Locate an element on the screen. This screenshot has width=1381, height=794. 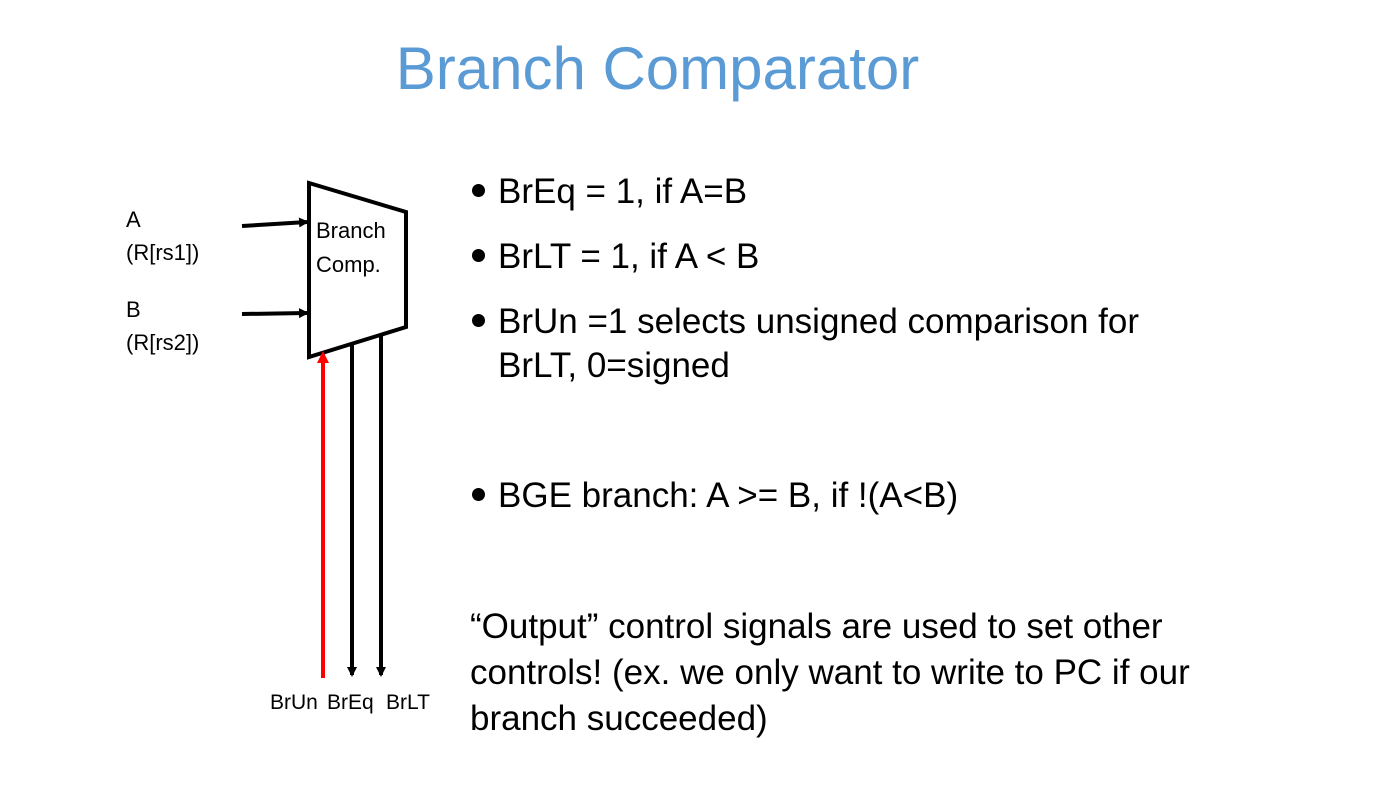
signal-brlt-label: BrLT is located at coordinates (408, 702).